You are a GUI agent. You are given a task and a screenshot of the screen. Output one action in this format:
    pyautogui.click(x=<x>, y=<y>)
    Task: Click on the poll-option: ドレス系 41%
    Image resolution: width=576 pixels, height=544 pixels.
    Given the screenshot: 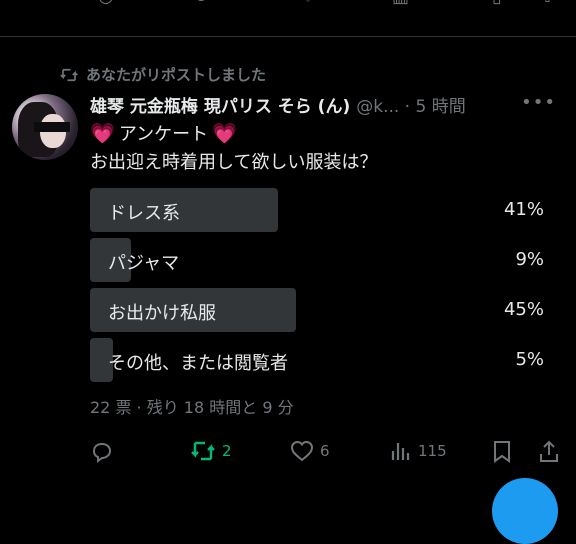 What is the action you would take?
    pyautogui.click(x=319, y=210)
    